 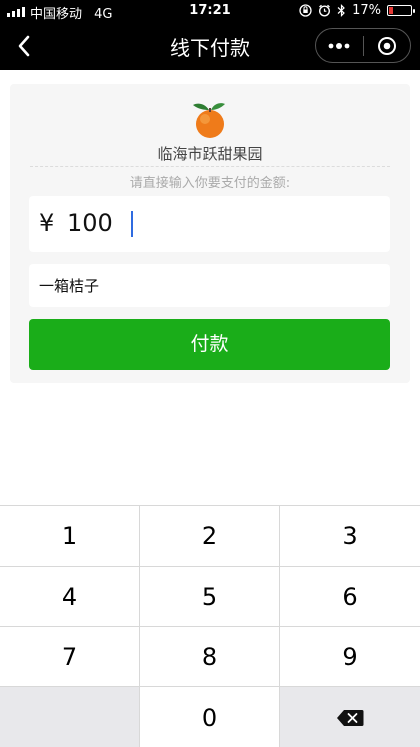 I want to click on amount-value: 100, so click(x=90, y=223).